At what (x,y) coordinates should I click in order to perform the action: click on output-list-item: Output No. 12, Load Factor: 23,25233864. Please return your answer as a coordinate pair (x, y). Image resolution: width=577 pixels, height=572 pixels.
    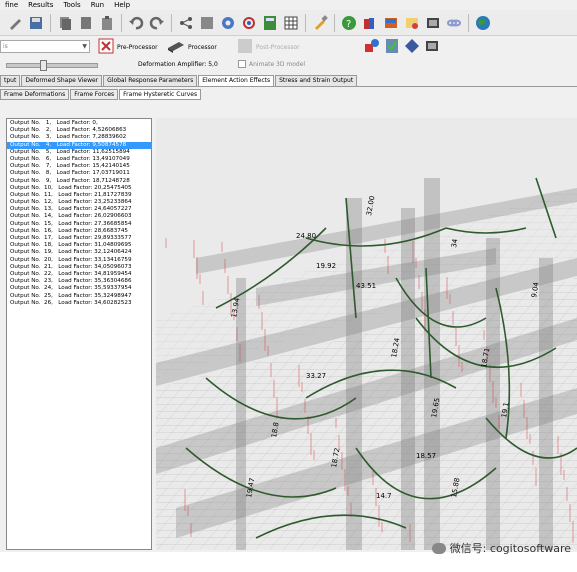
    Looking at the image, I should click on (79, 202).